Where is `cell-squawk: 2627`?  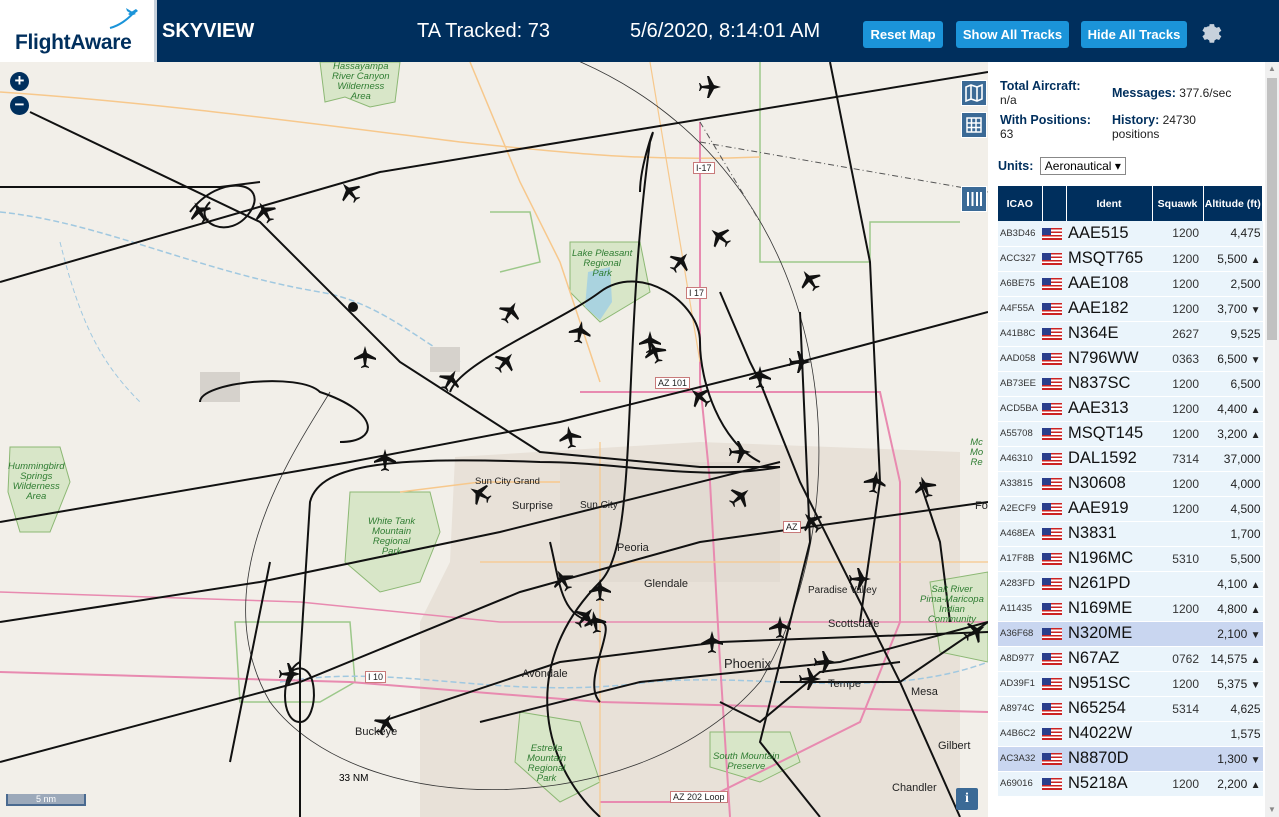
cell-squawk: 2627 is located at coordinates (1177, 334).